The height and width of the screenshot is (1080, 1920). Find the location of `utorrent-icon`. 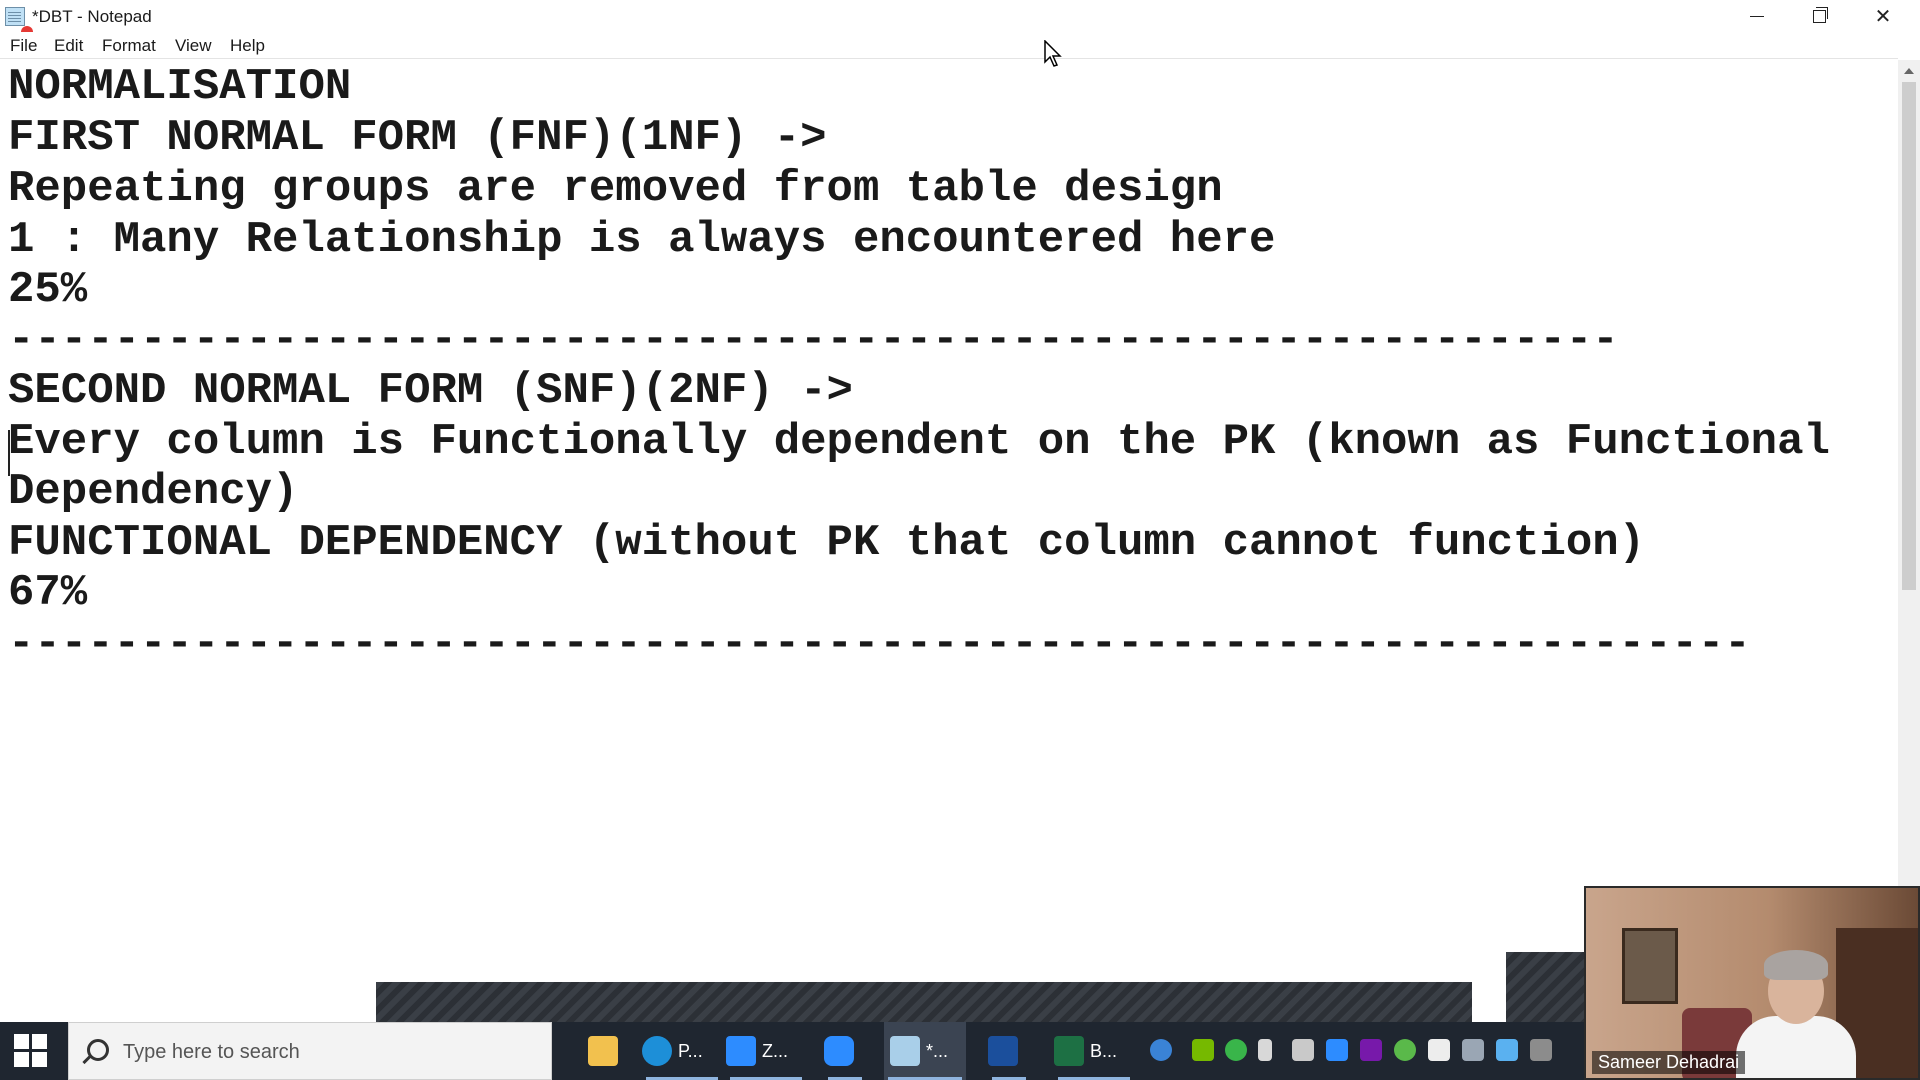

utorrent-icon is located at coordinates (1405, 1050).